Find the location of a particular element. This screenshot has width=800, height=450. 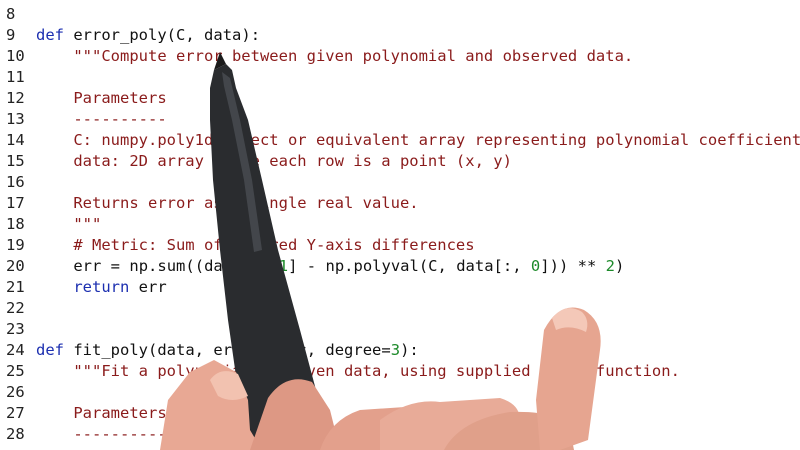

line-number: 23 is located at coordinates (15, 329).